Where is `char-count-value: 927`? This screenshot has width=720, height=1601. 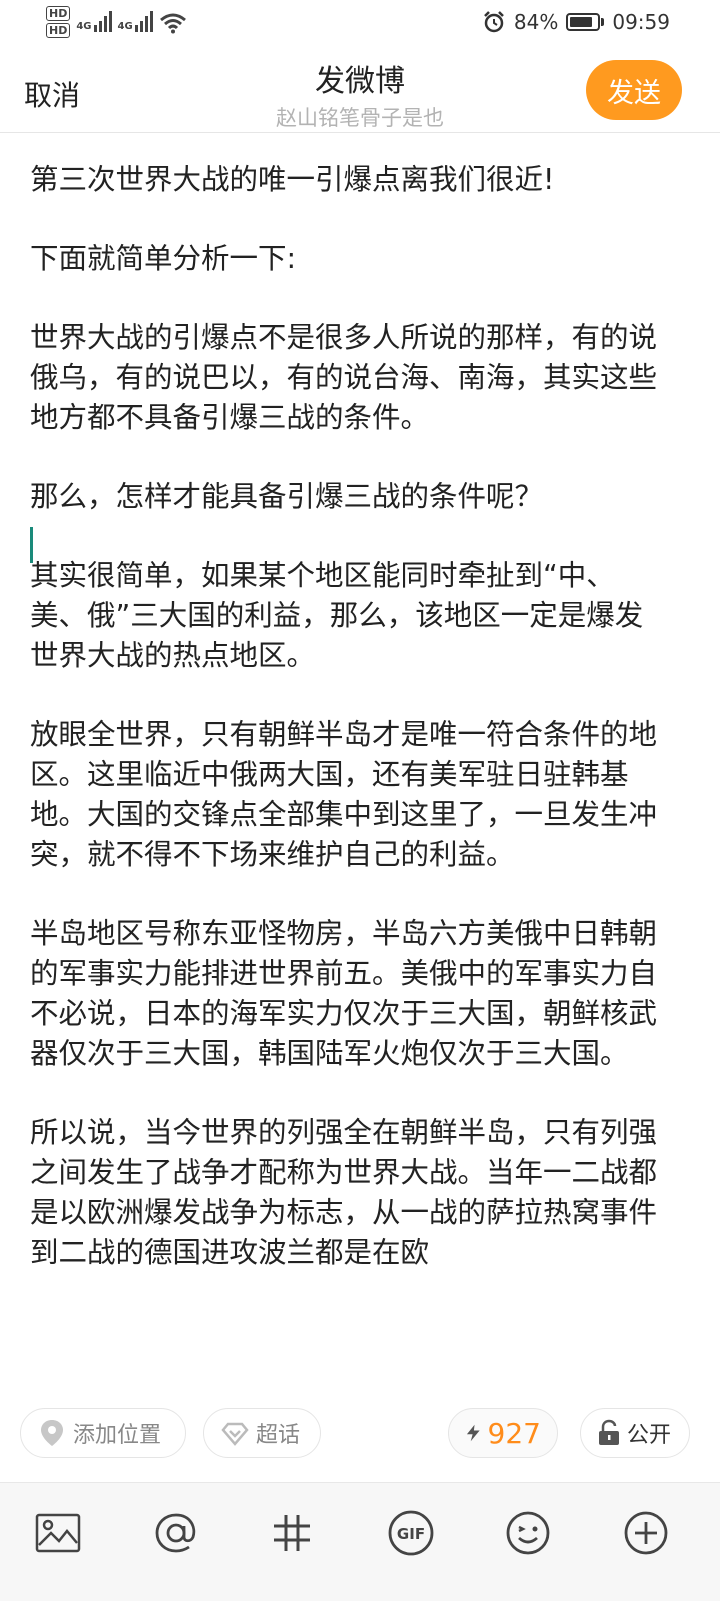
char-count-value: 927 is located at coordinates (514, 1433).